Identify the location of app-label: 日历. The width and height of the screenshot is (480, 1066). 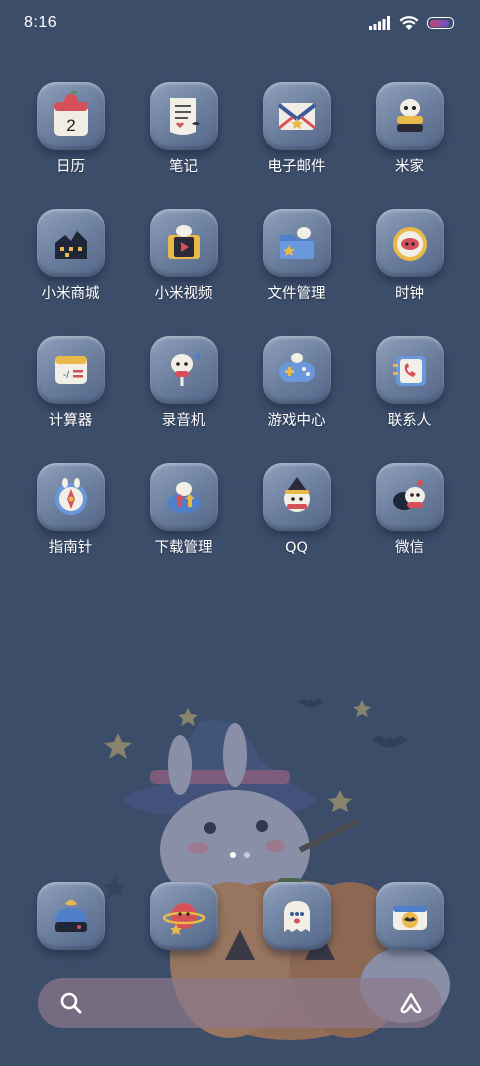
(70, 167).